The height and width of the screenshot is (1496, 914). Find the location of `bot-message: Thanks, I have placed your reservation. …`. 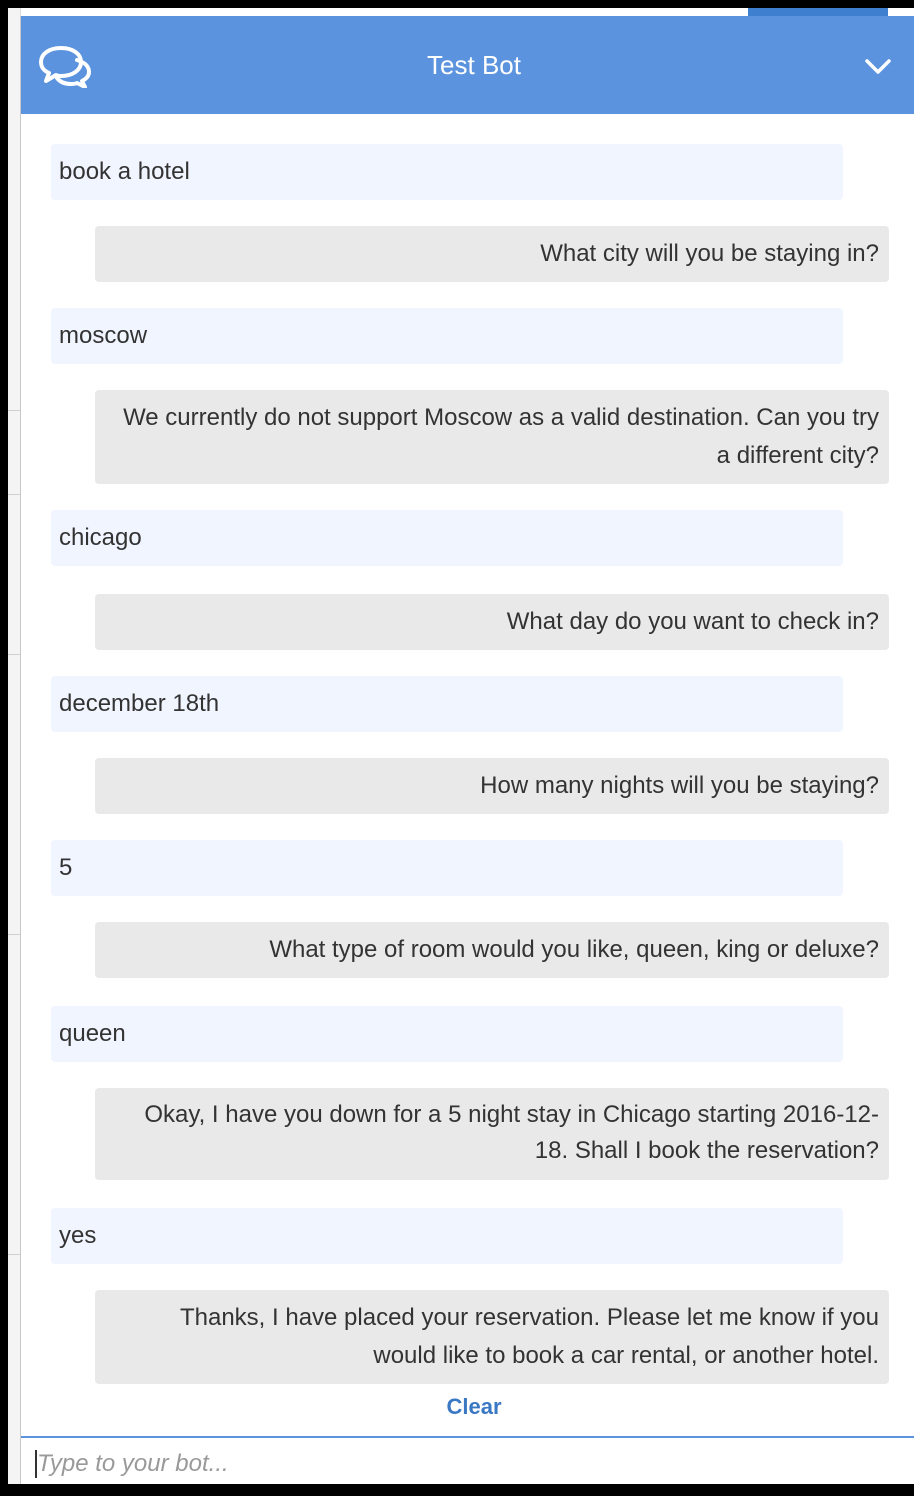

bot-message: Thanks, I have placed your reservation. … is located at coordinates (492, 1337).